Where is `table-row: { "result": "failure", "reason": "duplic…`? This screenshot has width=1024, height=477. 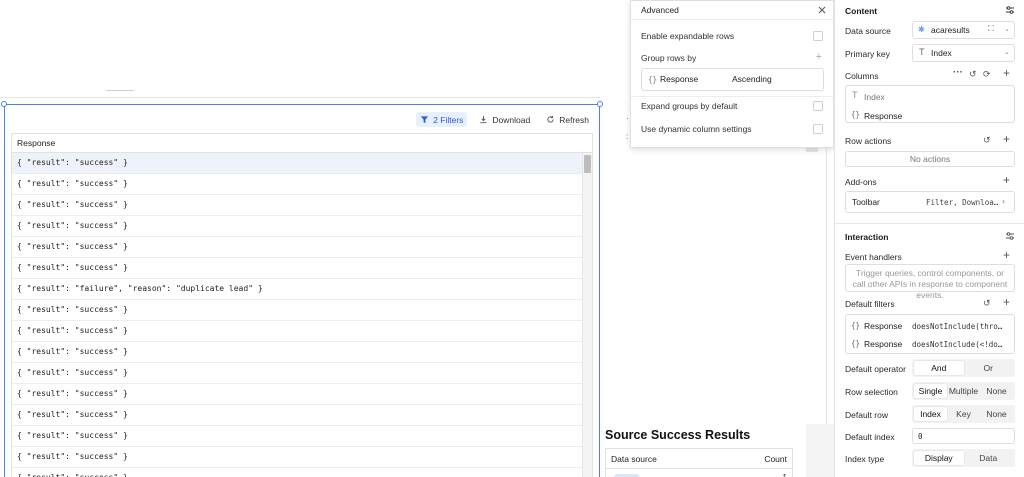
table-row: { "result": "failure", "reason": "duplic… is located at coordinates (298, 289).